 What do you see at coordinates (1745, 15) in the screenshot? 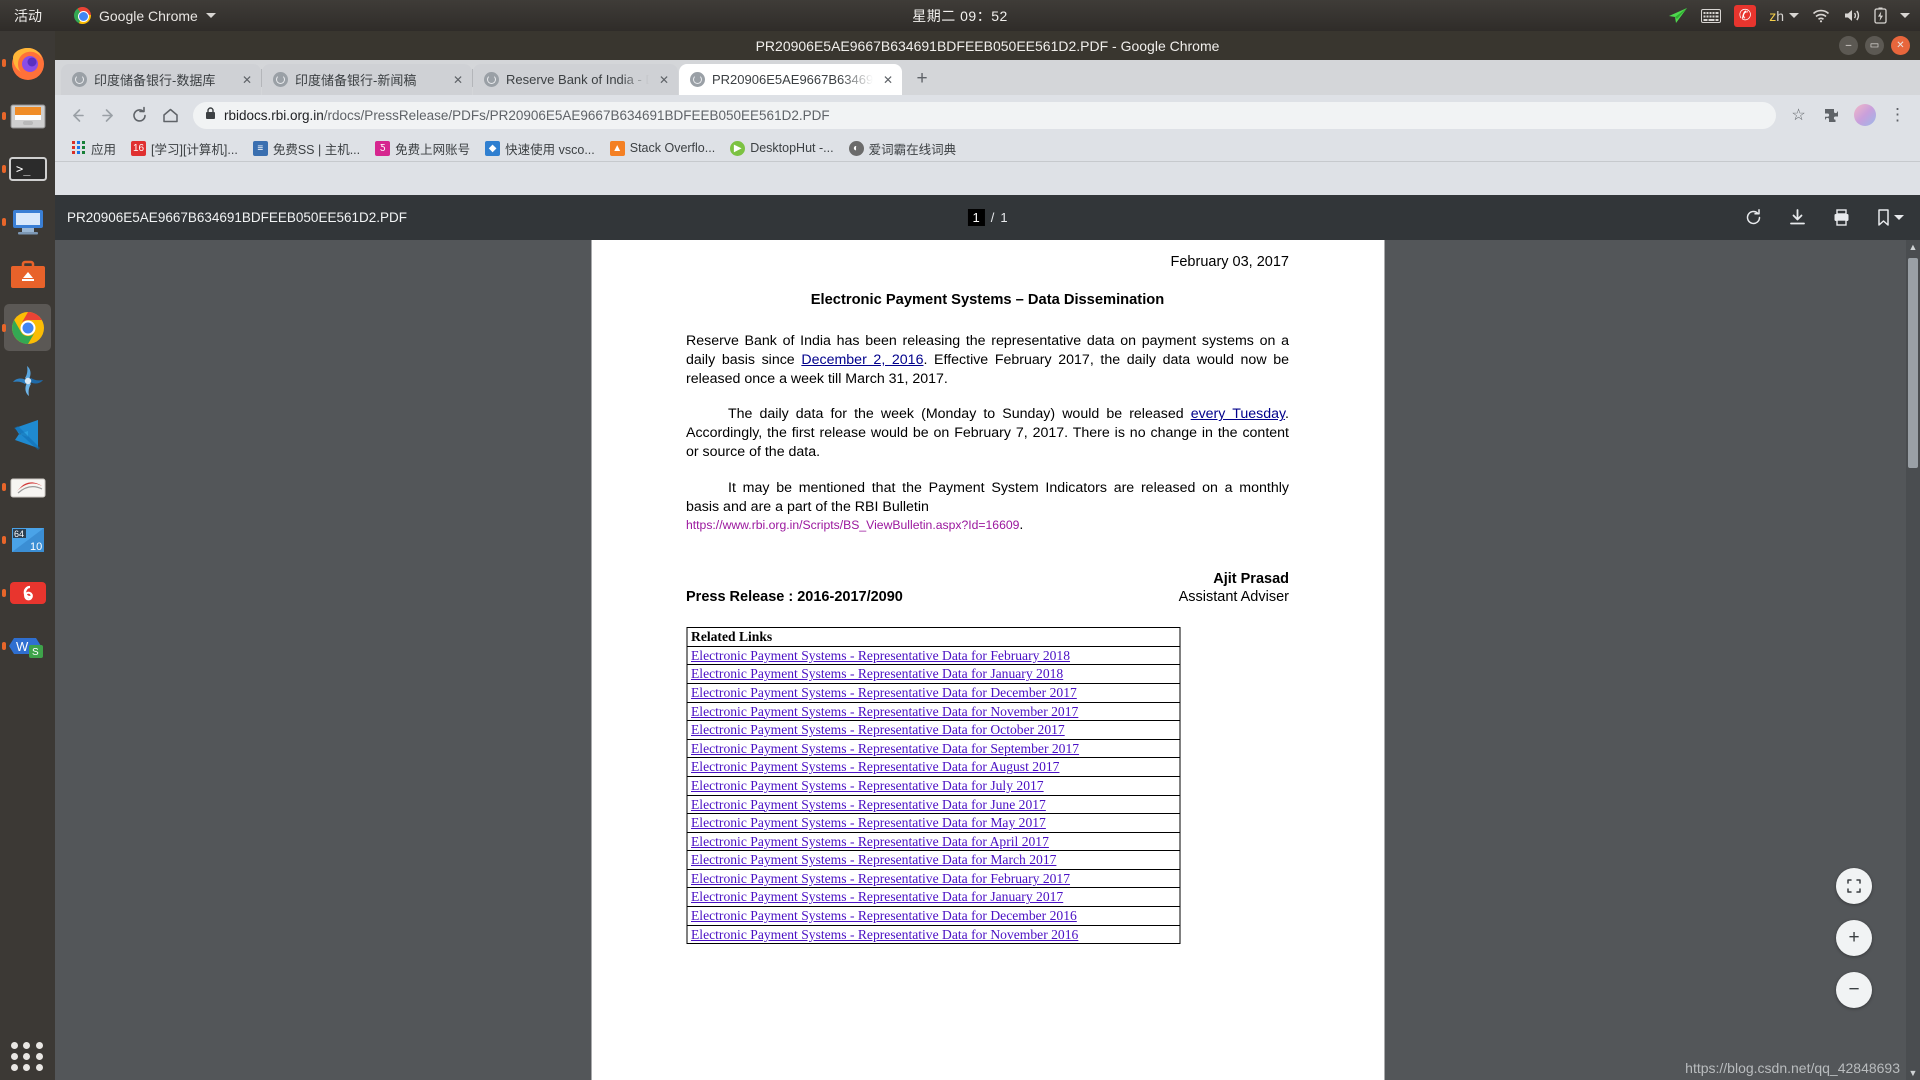
I see `netease-music-icon: ✆` at bounding box center [1745, 15].